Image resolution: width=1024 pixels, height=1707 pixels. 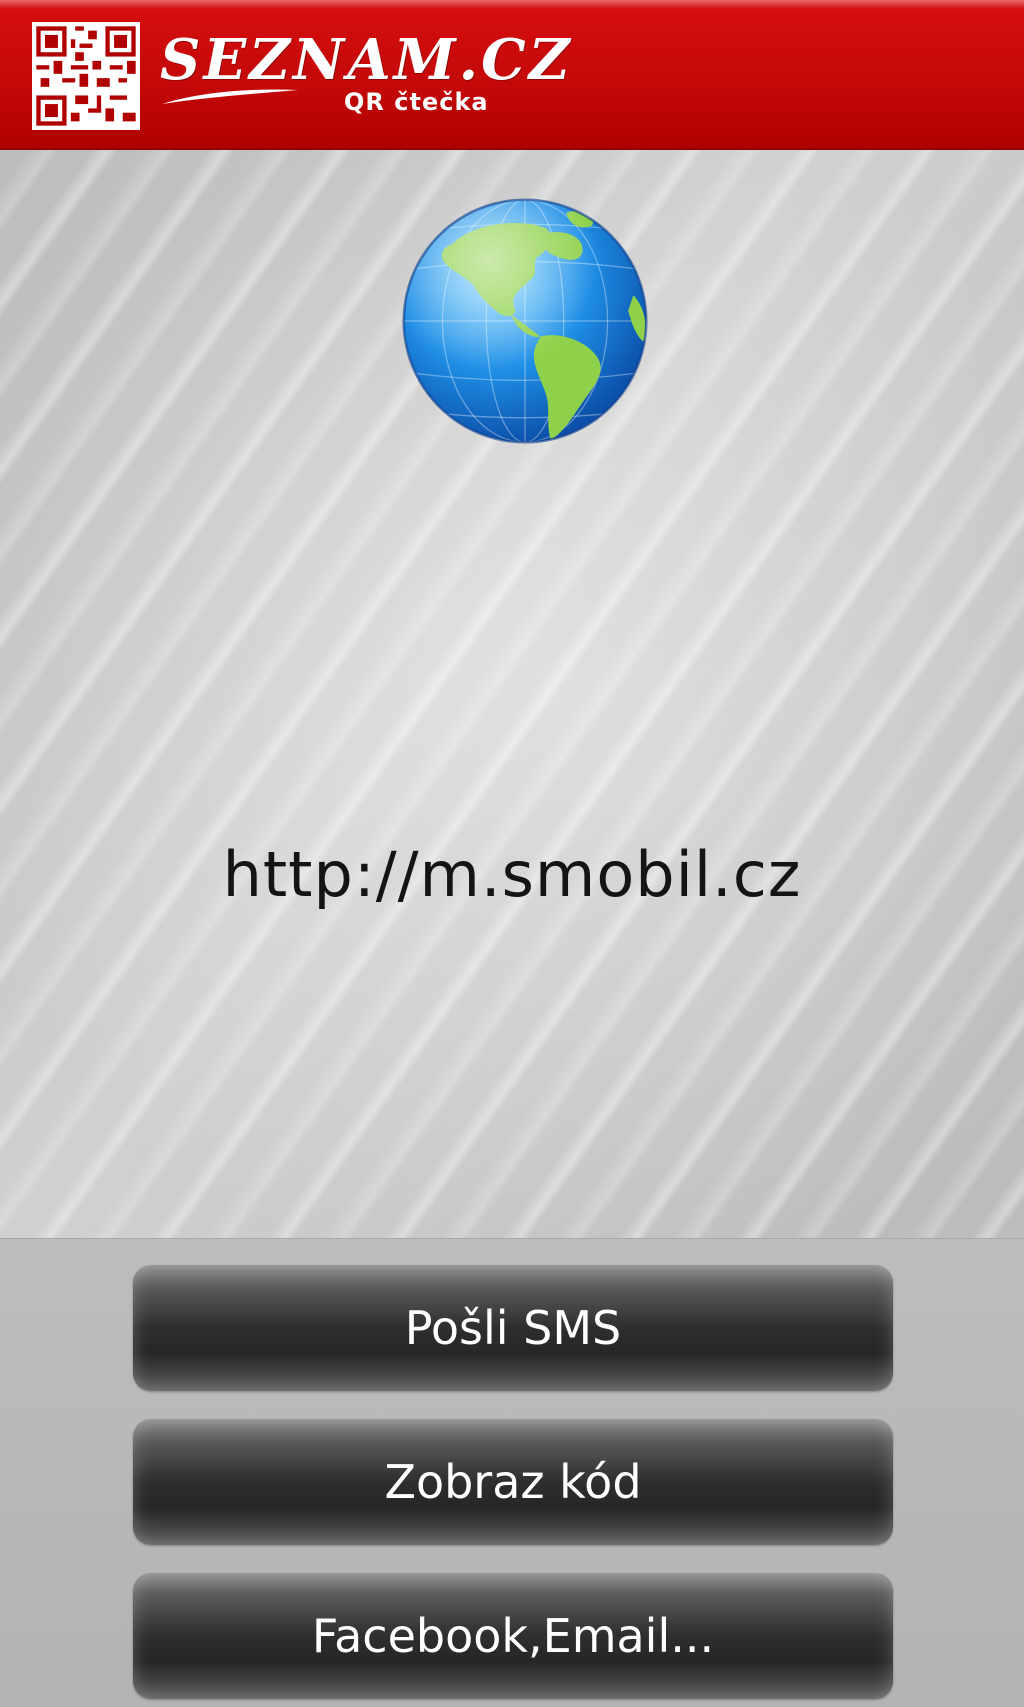 I want to click on seznam-logo: SEZNAM.CZ QR čtečka, so click(x=365, y=78).